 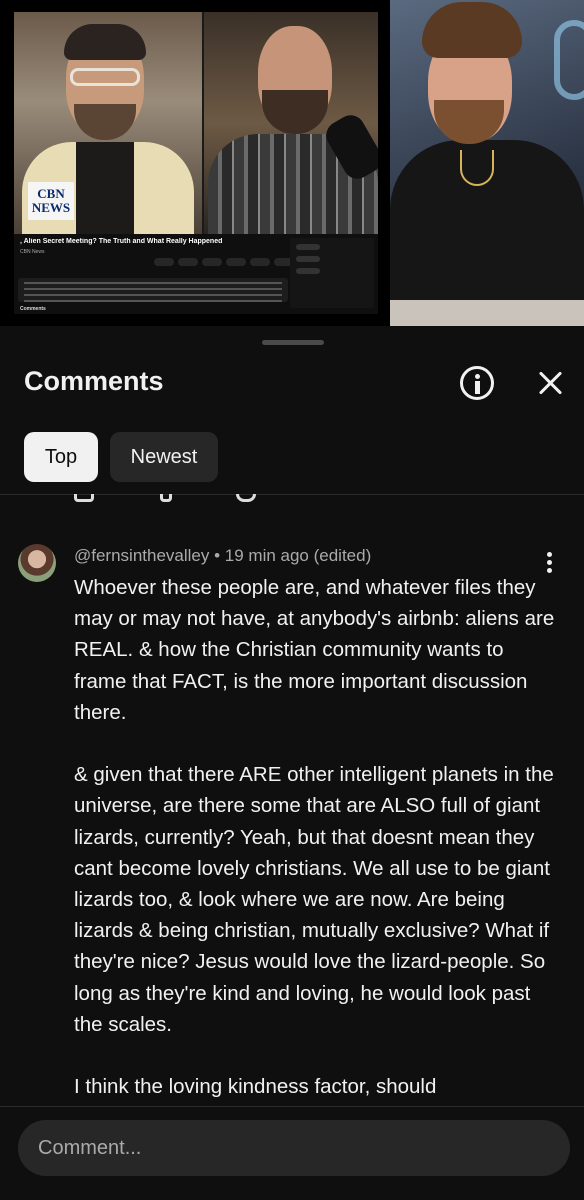 What do you see at coordinates (33, 309) in the screenshot?
I see `embedded-comments-label: Comments` at bounding box center [33, 309].